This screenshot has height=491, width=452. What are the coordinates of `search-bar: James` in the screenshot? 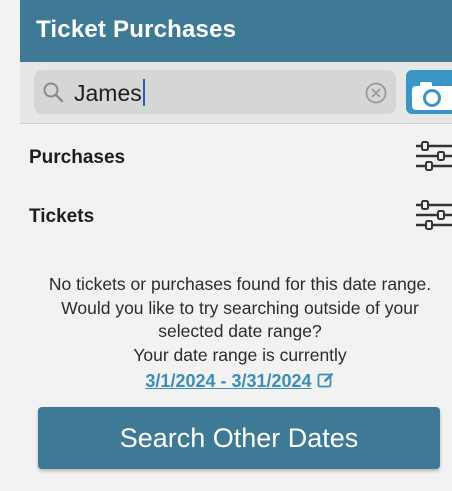 It's located at (236, 93).